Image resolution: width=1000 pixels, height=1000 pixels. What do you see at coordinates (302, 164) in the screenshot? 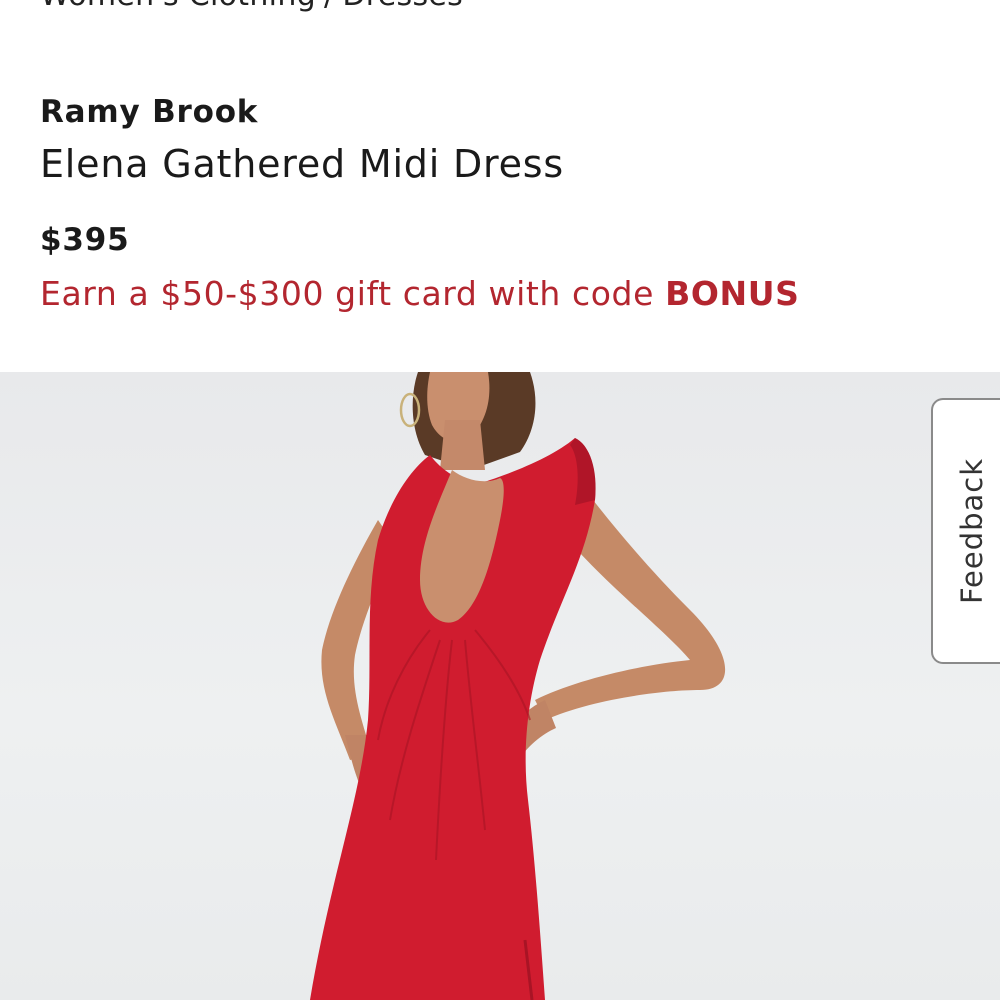
I see `product-title: Elena Gathered Midi Dress` at bounding box center [302, 164].